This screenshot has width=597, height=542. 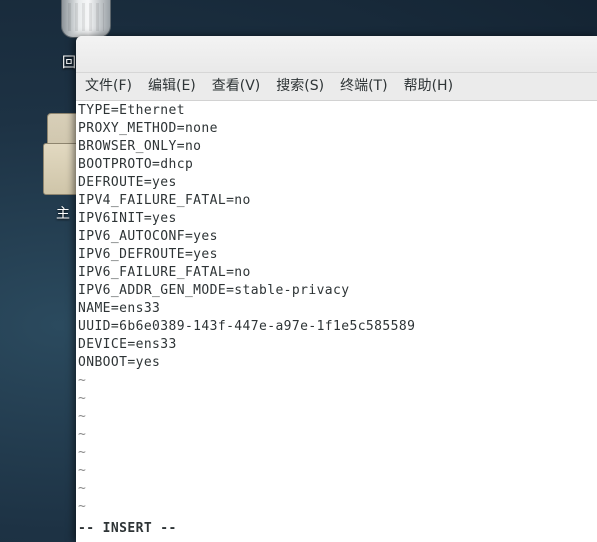 I want to click on menu-bar: 文件(F) 编辑(E) 查看(V) 搜索(S) 终端(T) 帮助(H), so click(x=336, y=87).